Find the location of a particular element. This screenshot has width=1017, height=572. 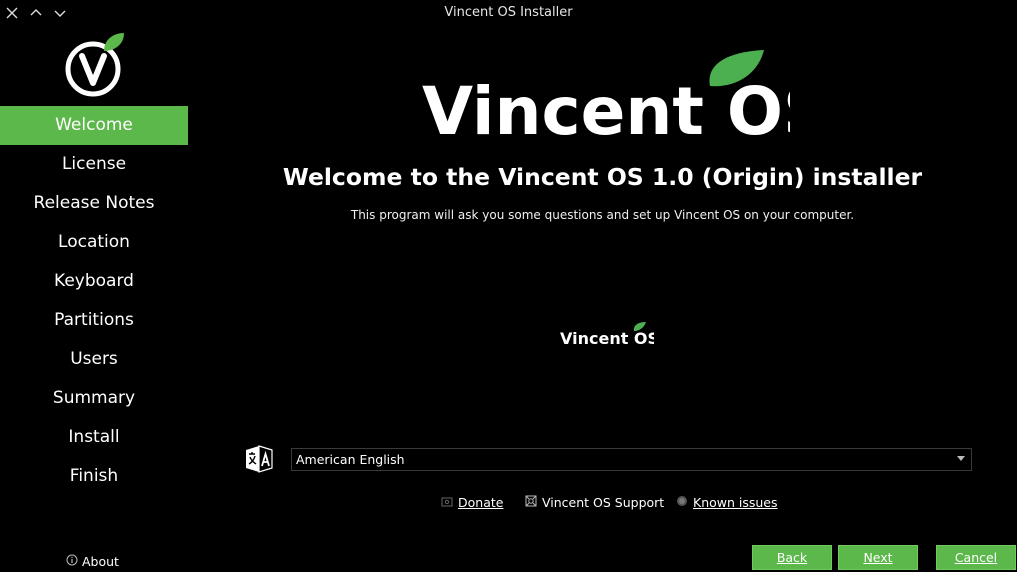

language-select-value: American English is located at coordinates (350, 459).